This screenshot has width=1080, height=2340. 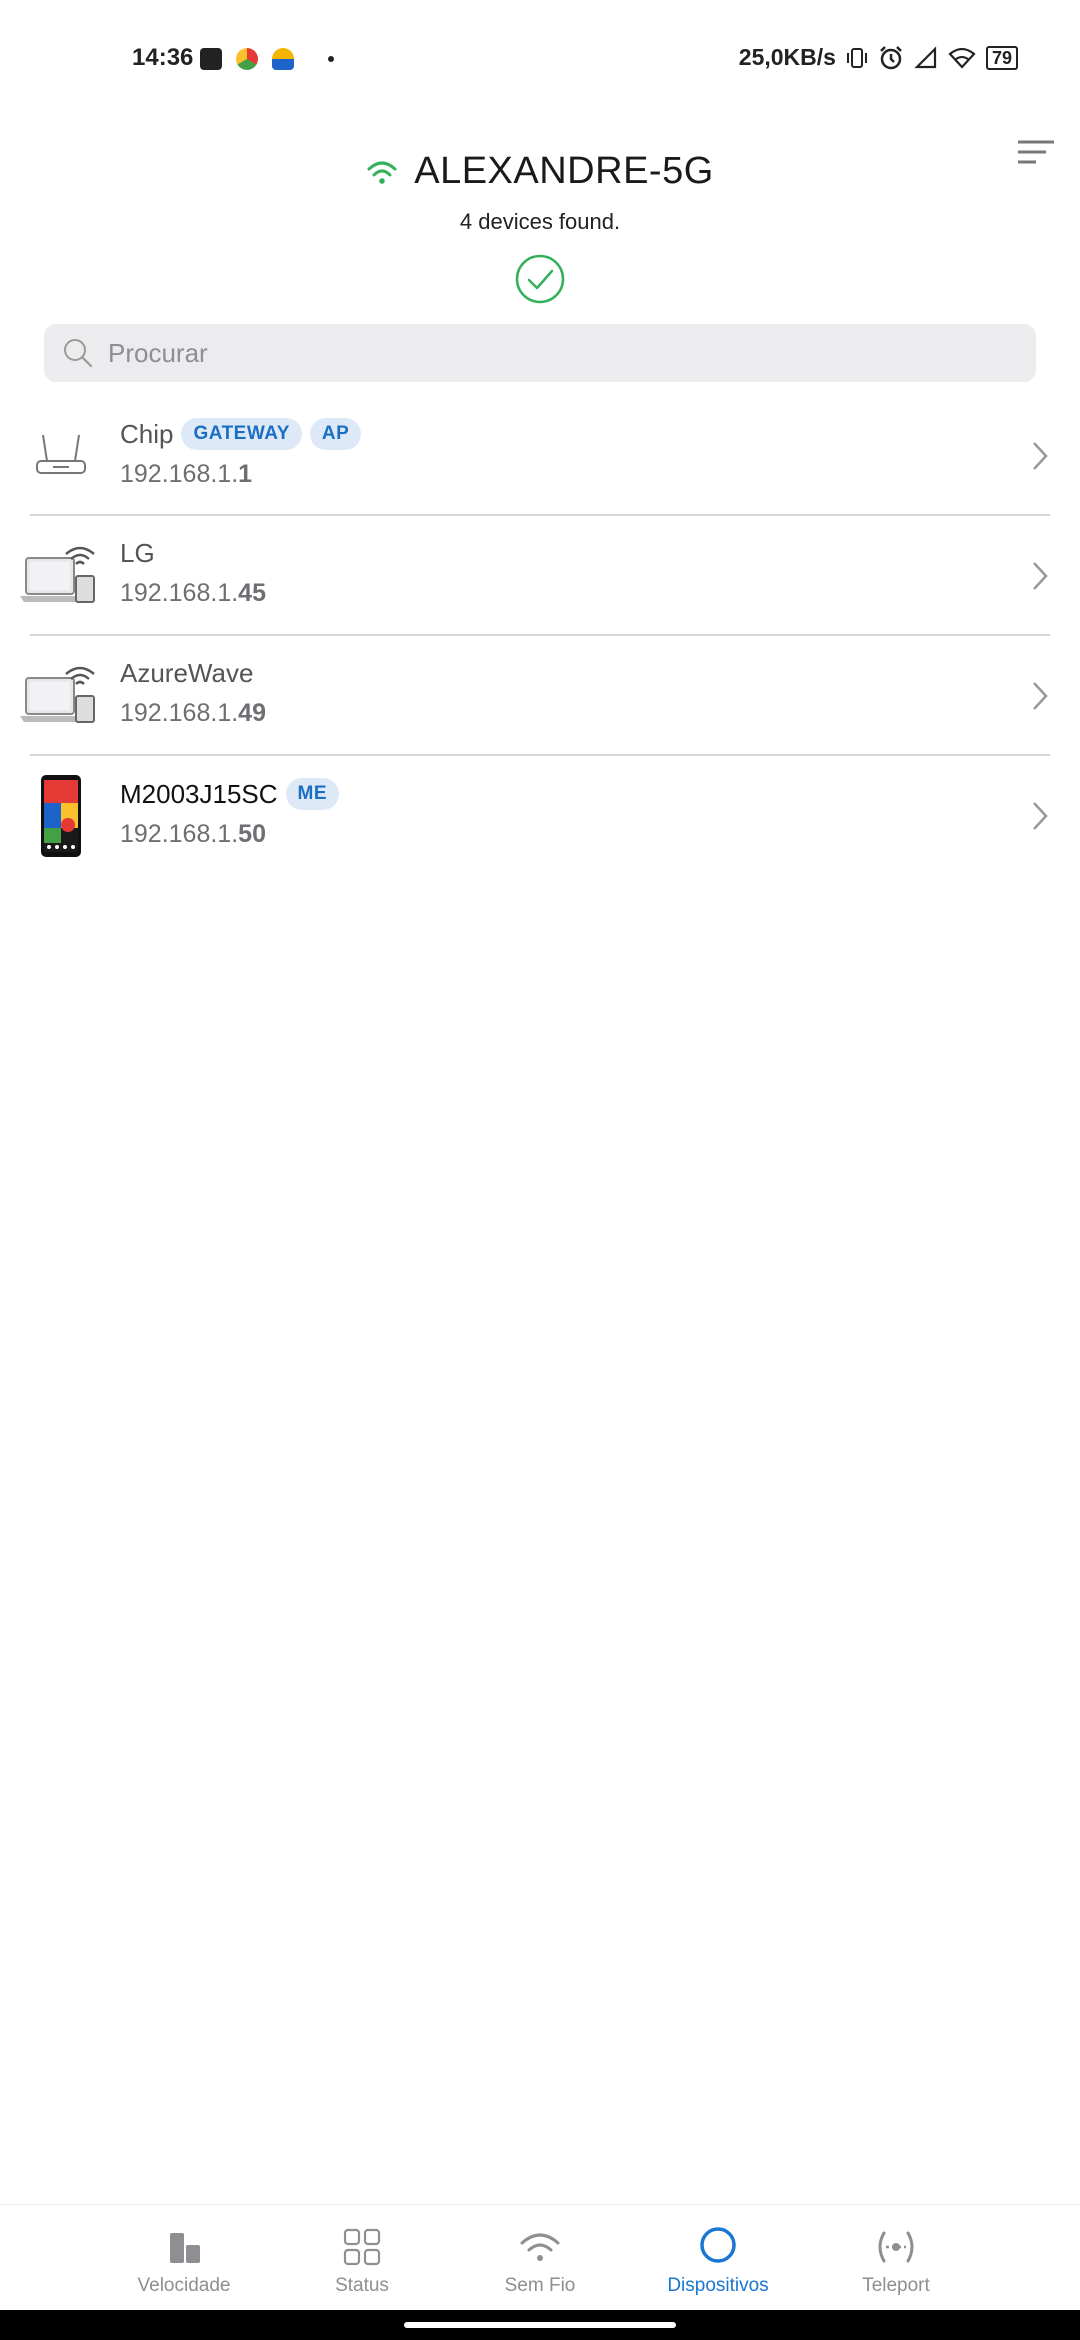 What do you see at coordinates (283, 59) in the screenshot?
I see `weather-icon` at bounding box center [283, 59].